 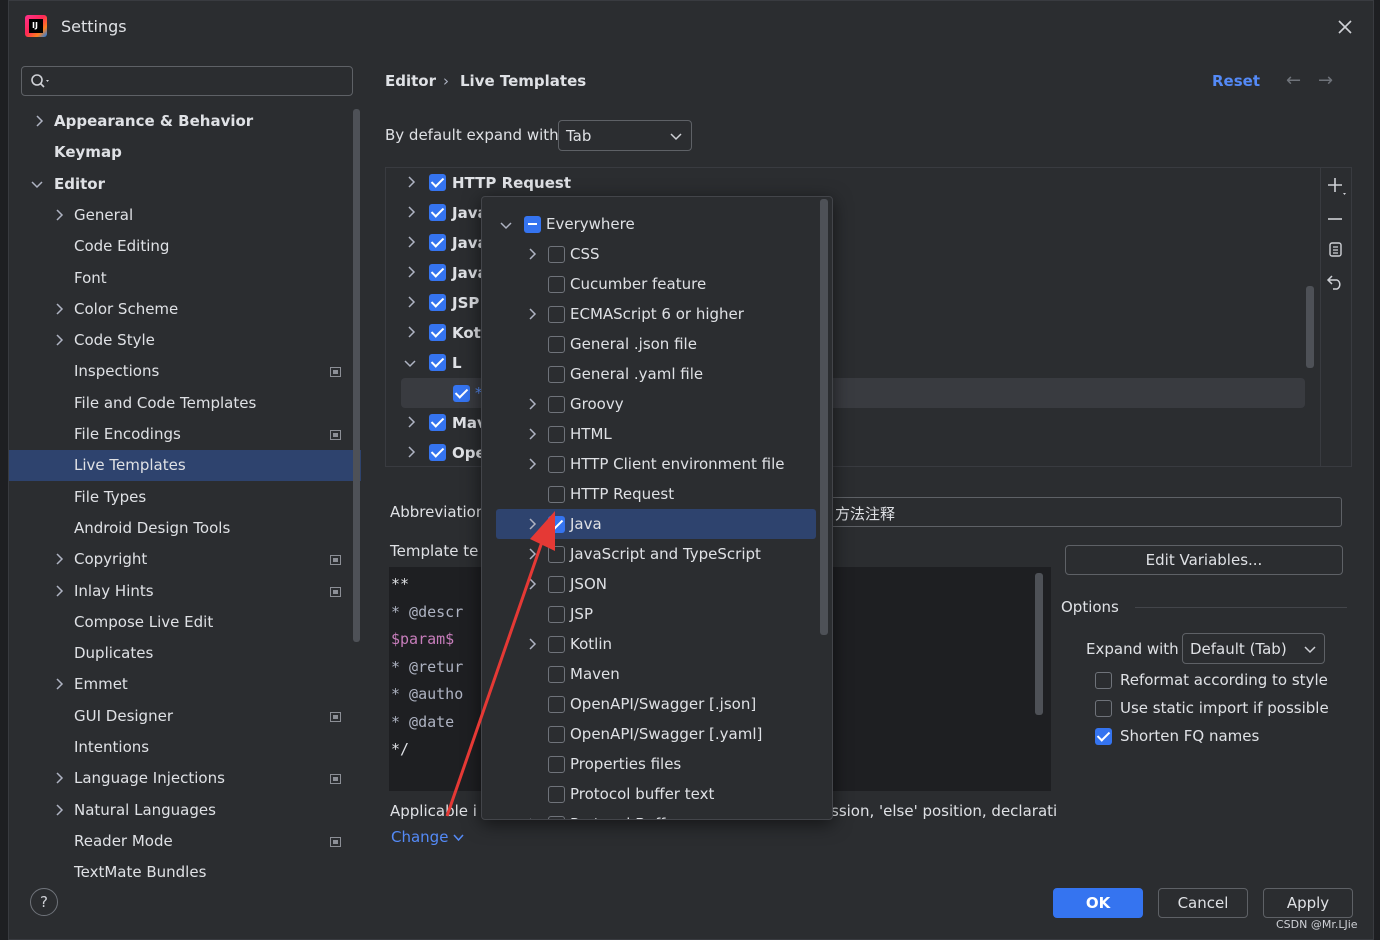 I want to click on option-checkbox-row: Shorten FQ names, so click(x=1225, y=736).